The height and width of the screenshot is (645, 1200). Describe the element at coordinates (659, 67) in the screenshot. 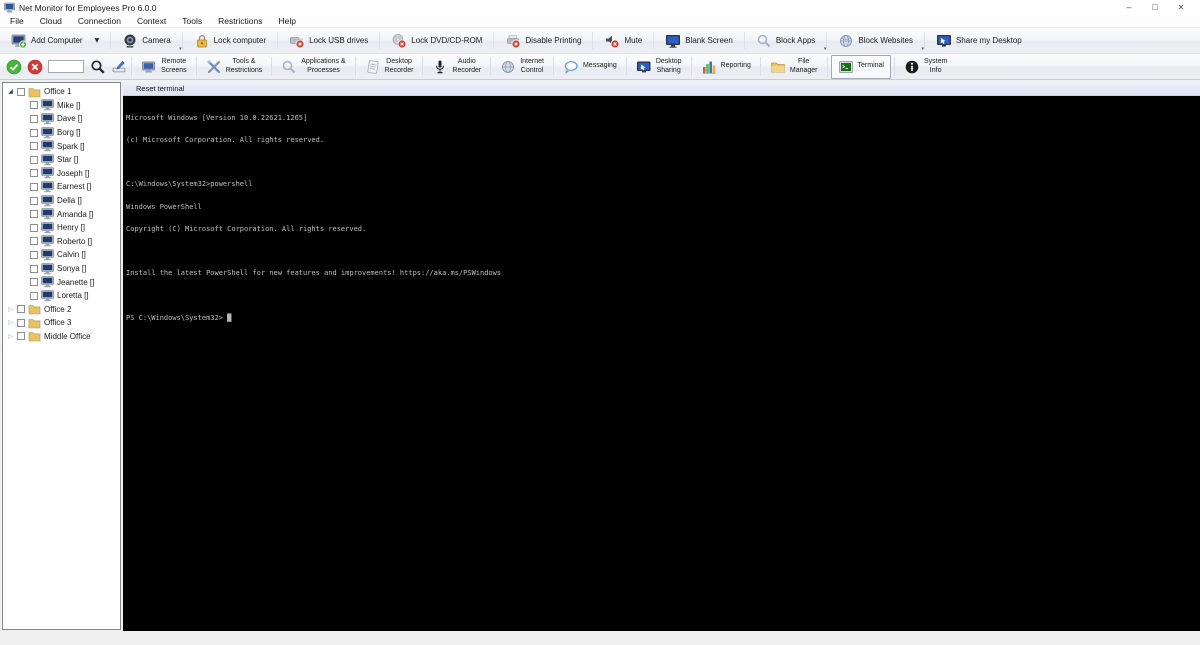

I see `desktop-sharing-button: Desktop Sharing` at that location.